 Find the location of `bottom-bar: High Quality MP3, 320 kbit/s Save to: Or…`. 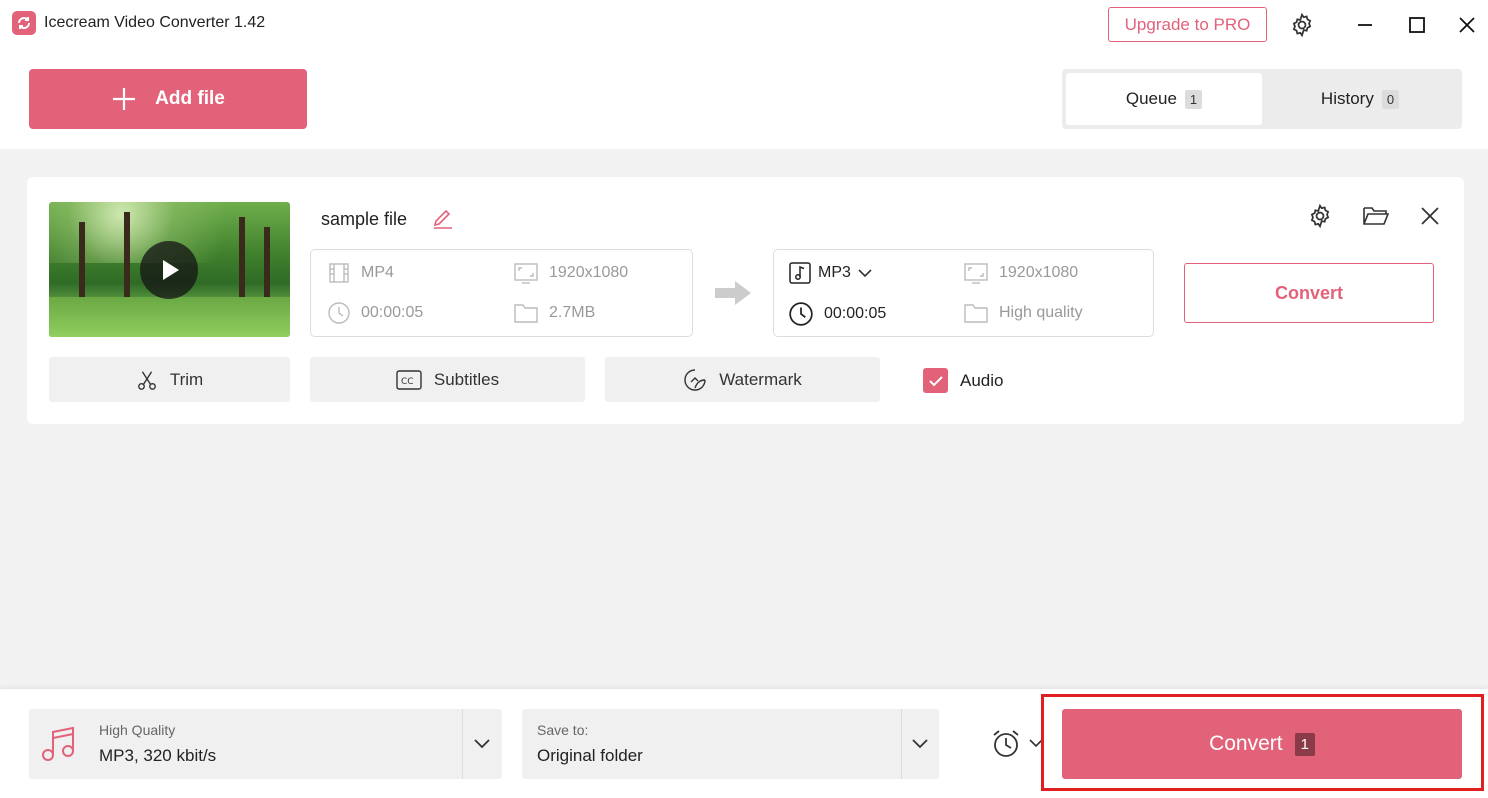

bottom-bar: High Quality MP3, 320 kbit/s Save to: Or… is located at coordinates (744, 743).